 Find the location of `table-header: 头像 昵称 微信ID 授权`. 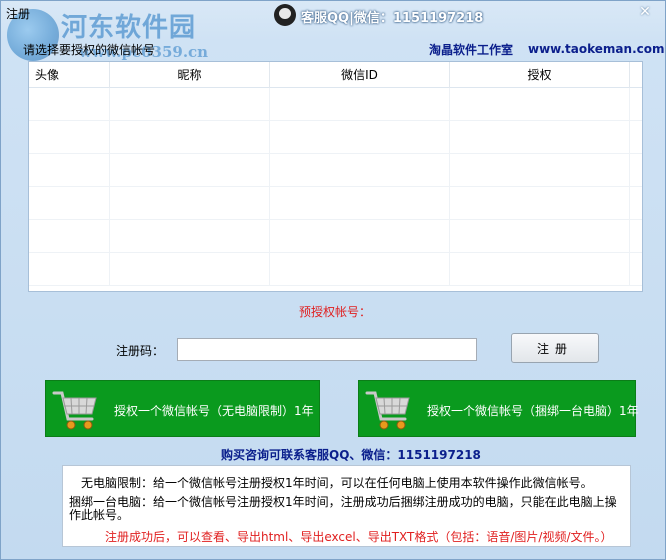

table-header: 头像 昵称 微信ID 授权 is located at coordinates (335, 75).